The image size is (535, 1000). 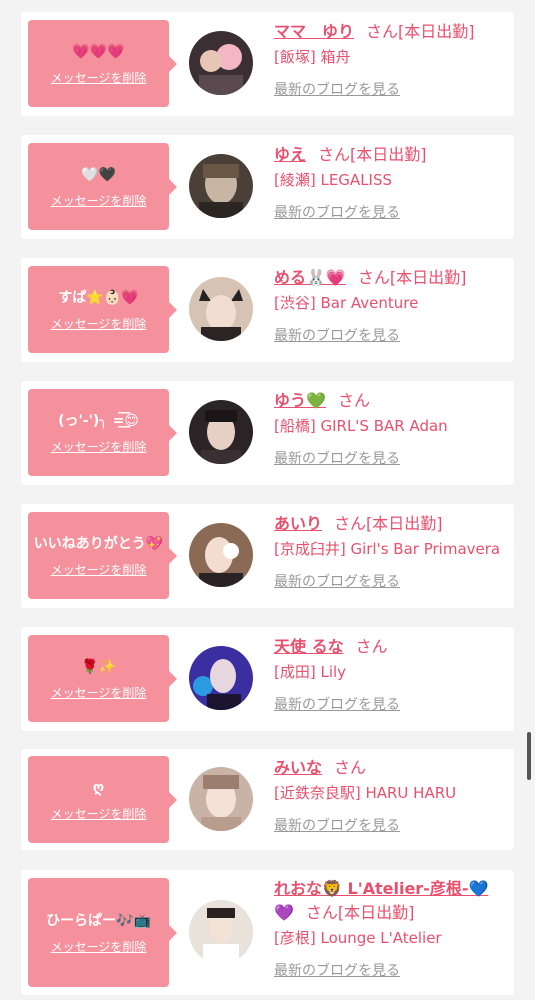 I want to click on message-text: 🤍🖤, so click(x=98, y=175).